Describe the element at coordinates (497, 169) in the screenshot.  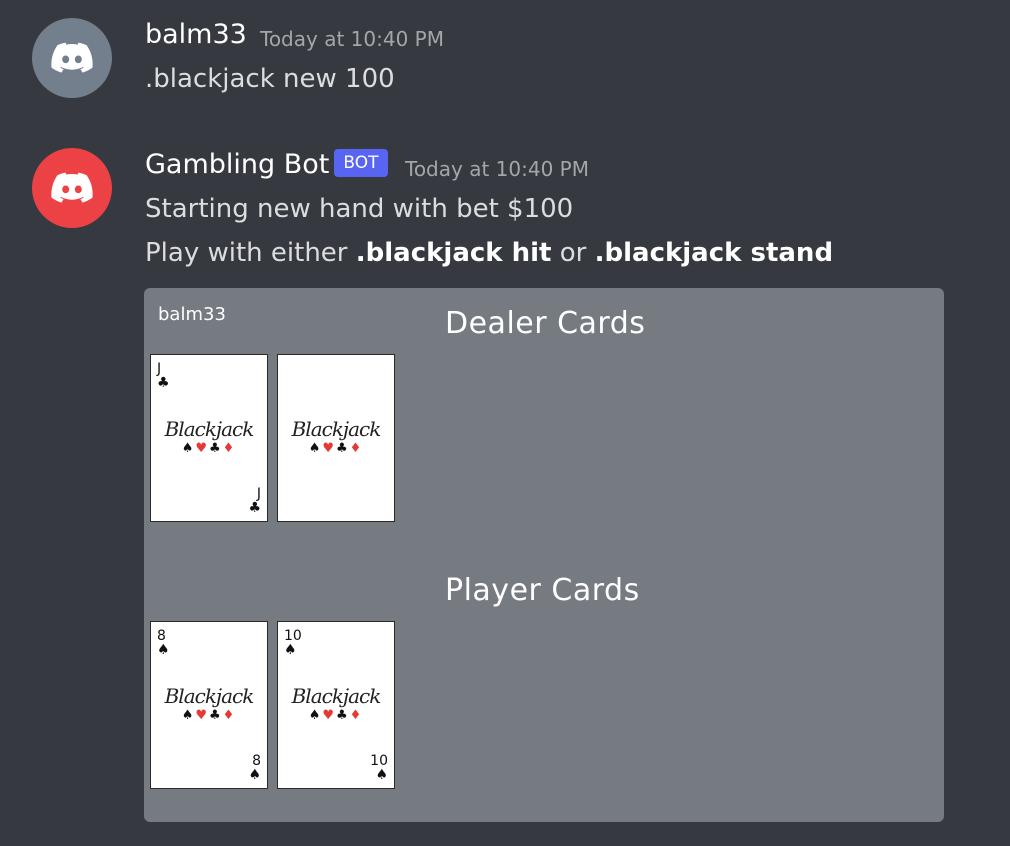
I see `bot-message-timestamp: Today at 10:40 PM` at that location.